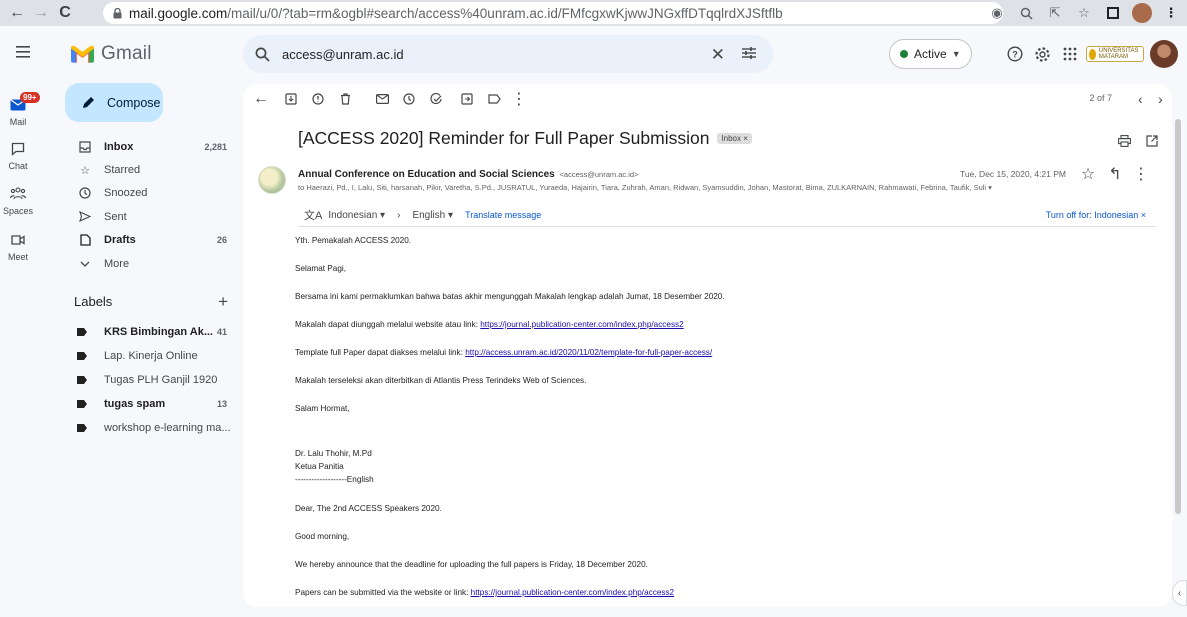  Describe the element at coordinates (436, 99) in the screenshot. I see `add-to-tasks-icon` at that location.